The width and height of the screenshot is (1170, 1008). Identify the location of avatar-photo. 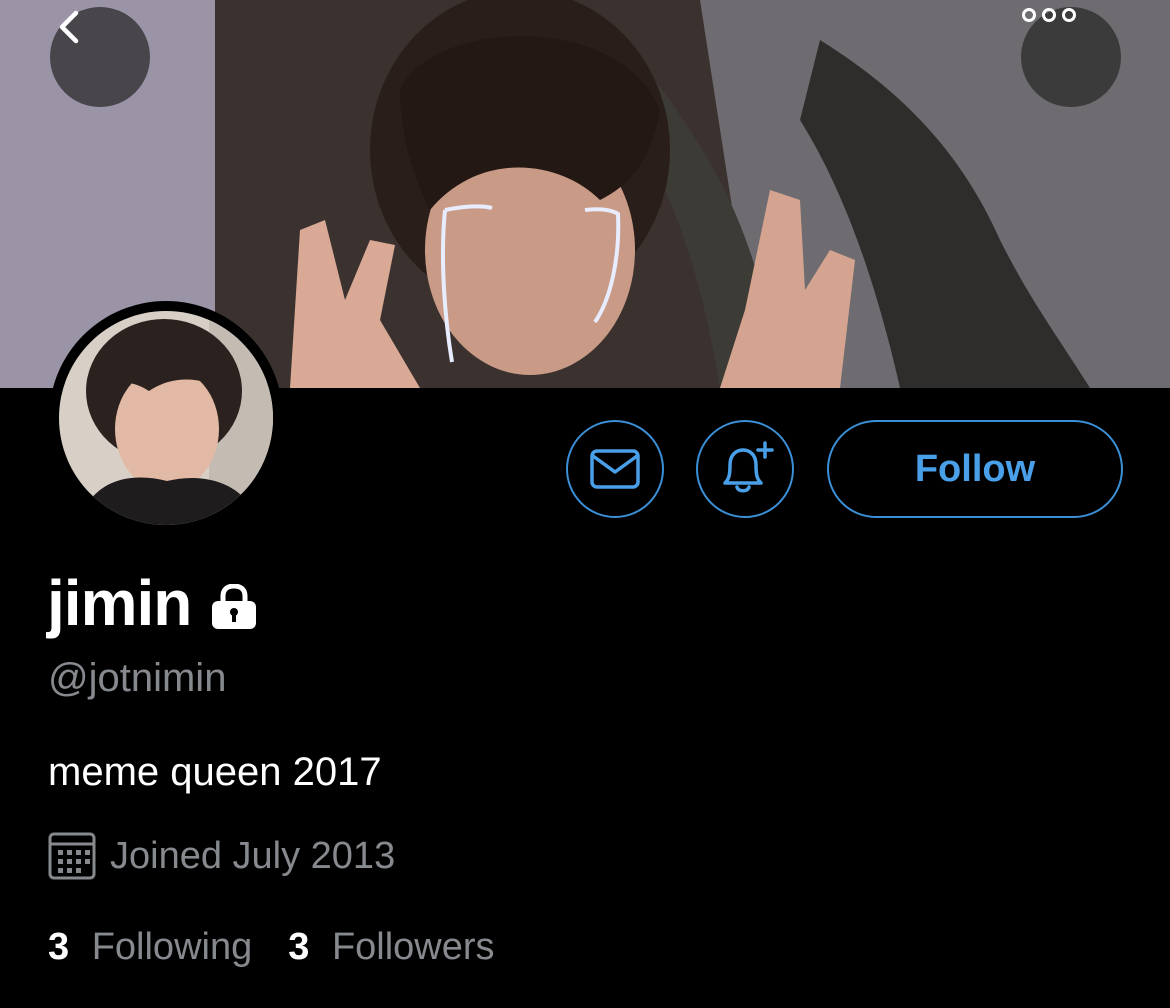
(166, 418).